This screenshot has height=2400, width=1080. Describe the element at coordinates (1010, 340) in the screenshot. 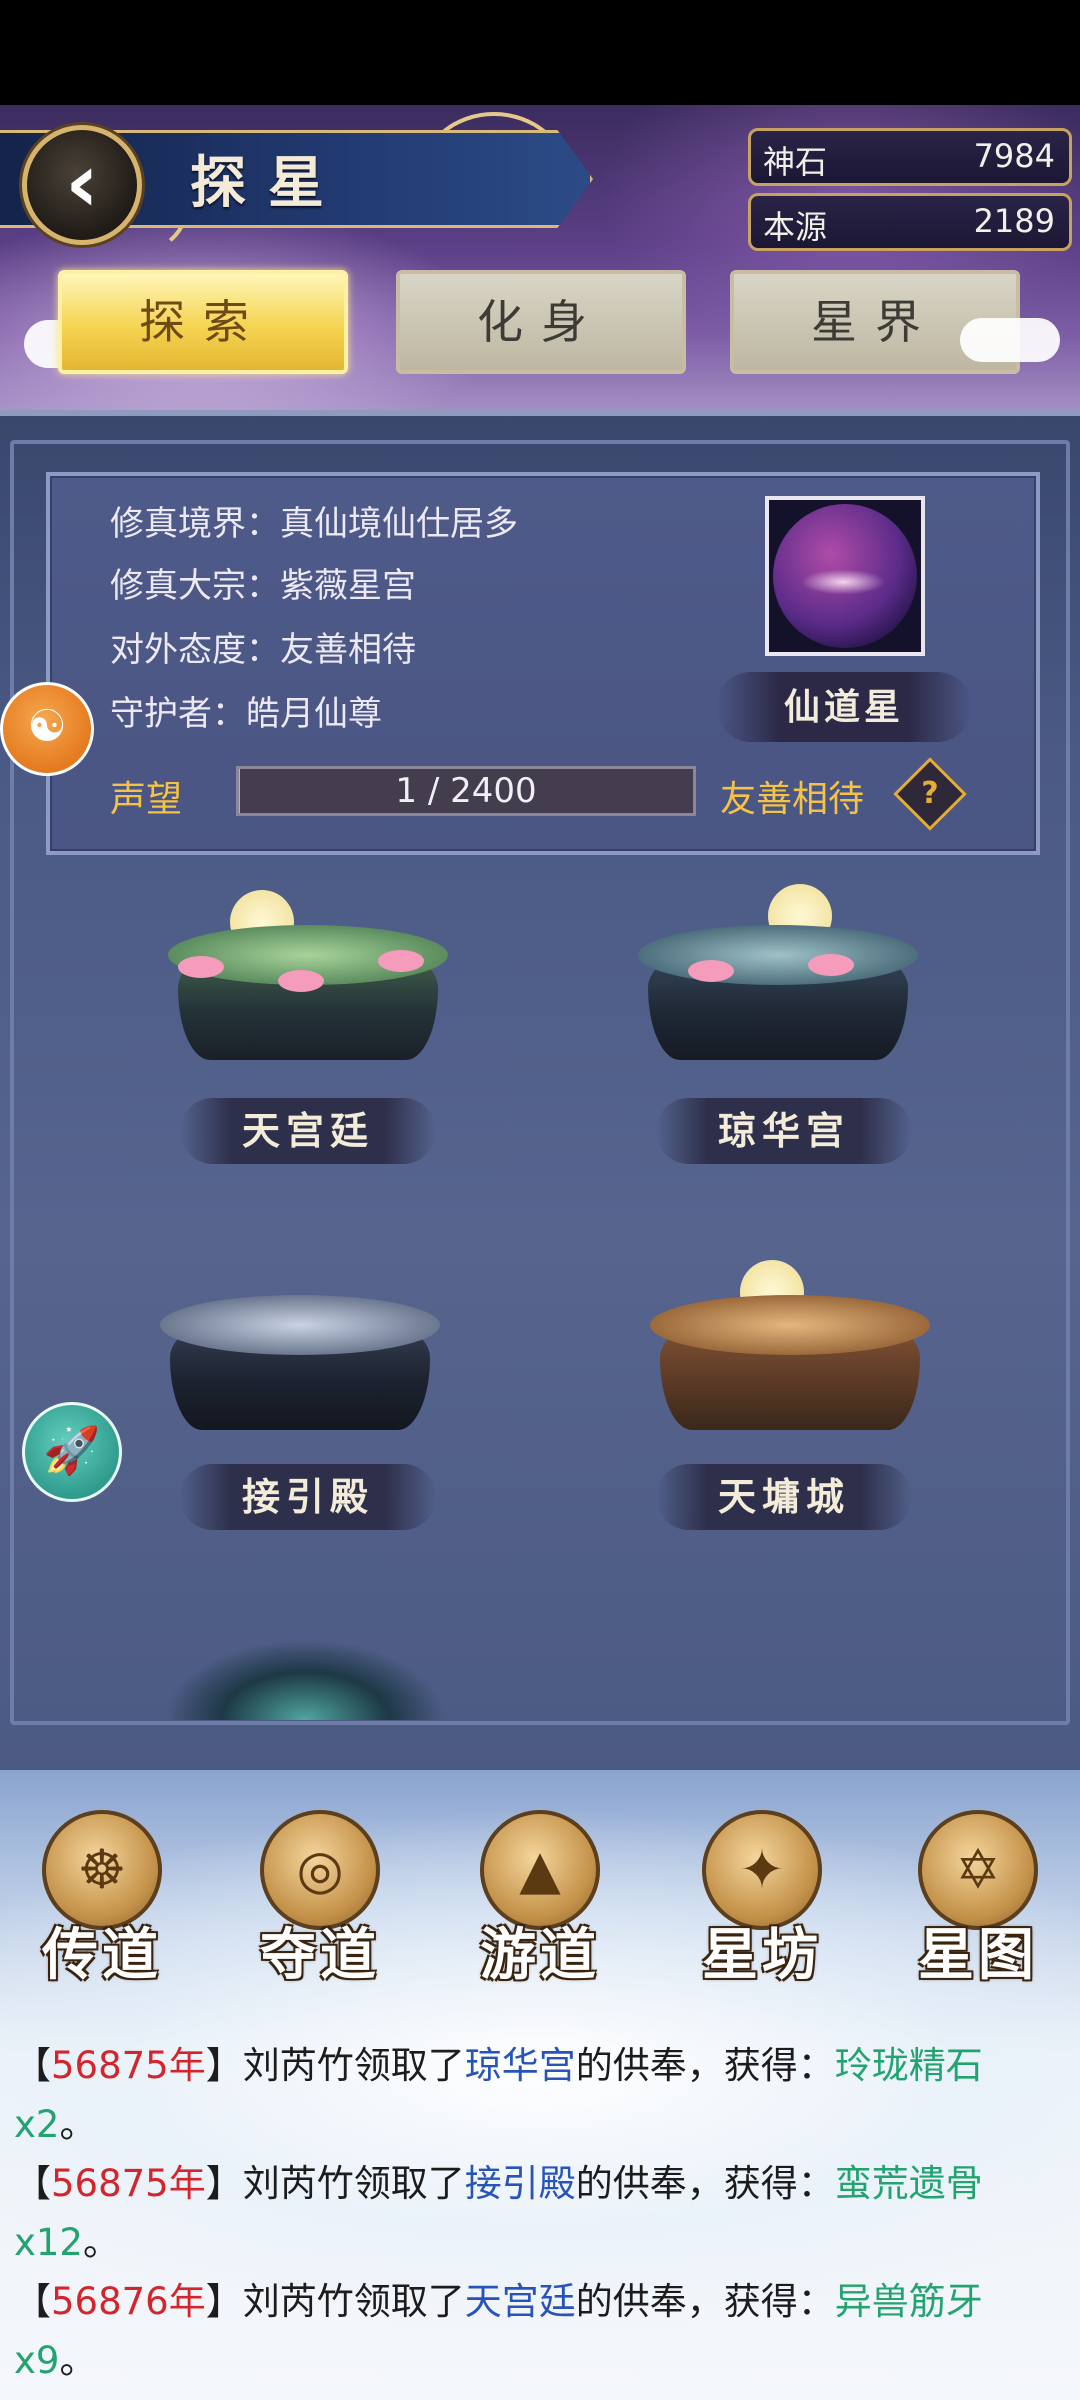

I see `decor-cloud` at that location.